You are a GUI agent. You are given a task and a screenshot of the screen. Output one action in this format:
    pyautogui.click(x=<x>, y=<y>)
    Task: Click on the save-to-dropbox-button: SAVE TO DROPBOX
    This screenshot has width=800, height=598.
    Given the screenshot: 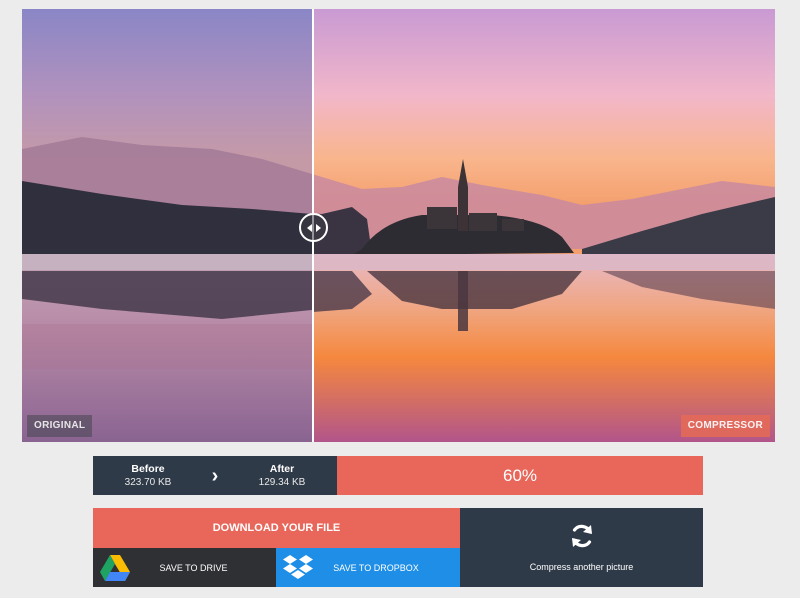 What is the action you would take?
    pyautogui.click(x=368, y=567)
    